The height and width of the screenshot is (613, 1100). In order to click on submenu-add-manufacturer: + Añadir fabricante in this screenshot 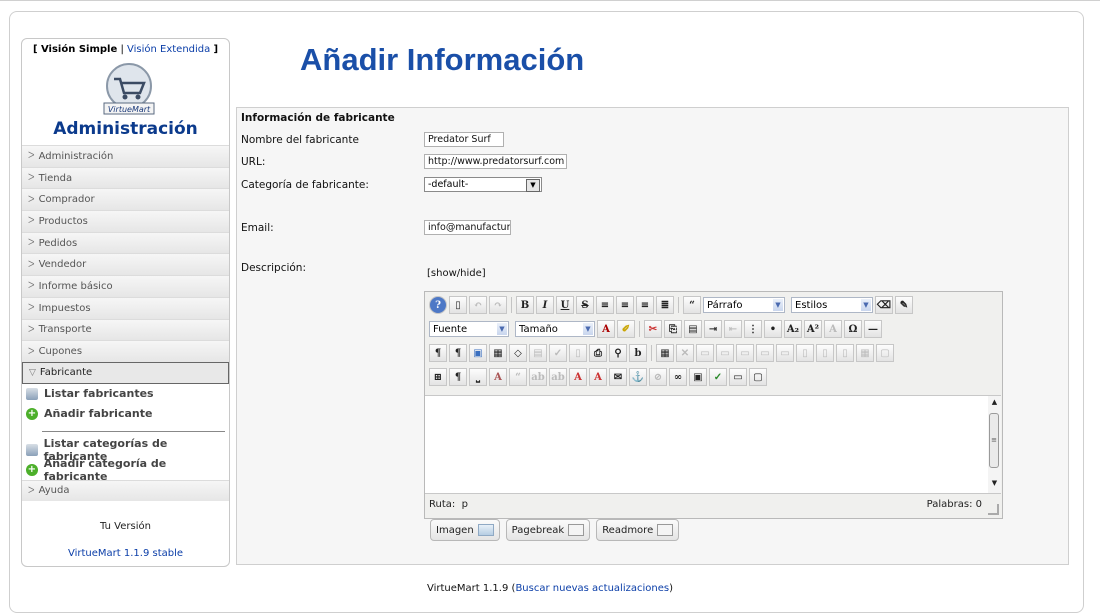, I will do `click(125, 414)`.